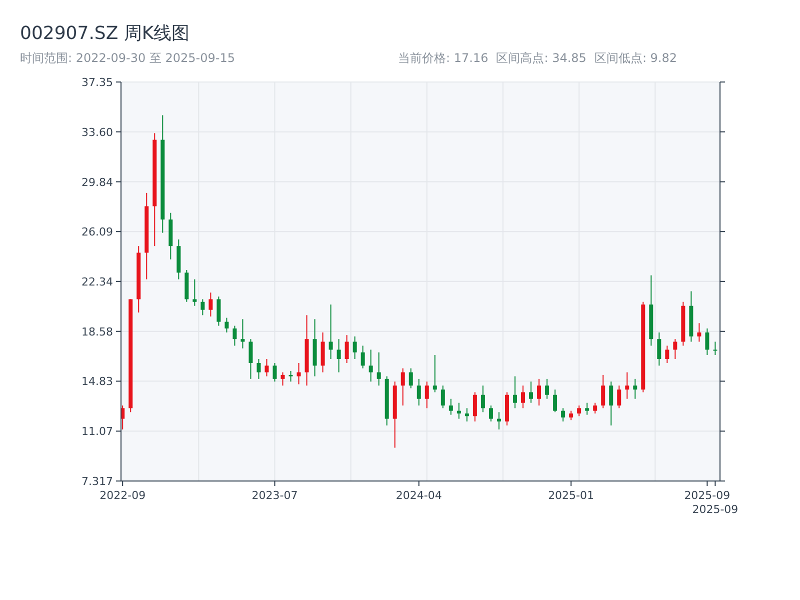 The image size is (800, 600). I want to click on x-tick-label: 2025-01, so click(571, 495).